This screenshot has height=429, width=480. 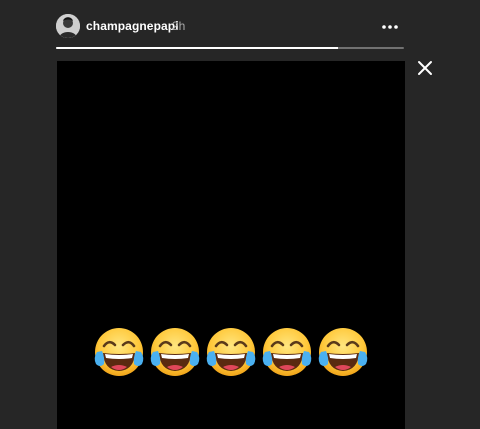 I want to click on avatar, so click(x=68, y=26).